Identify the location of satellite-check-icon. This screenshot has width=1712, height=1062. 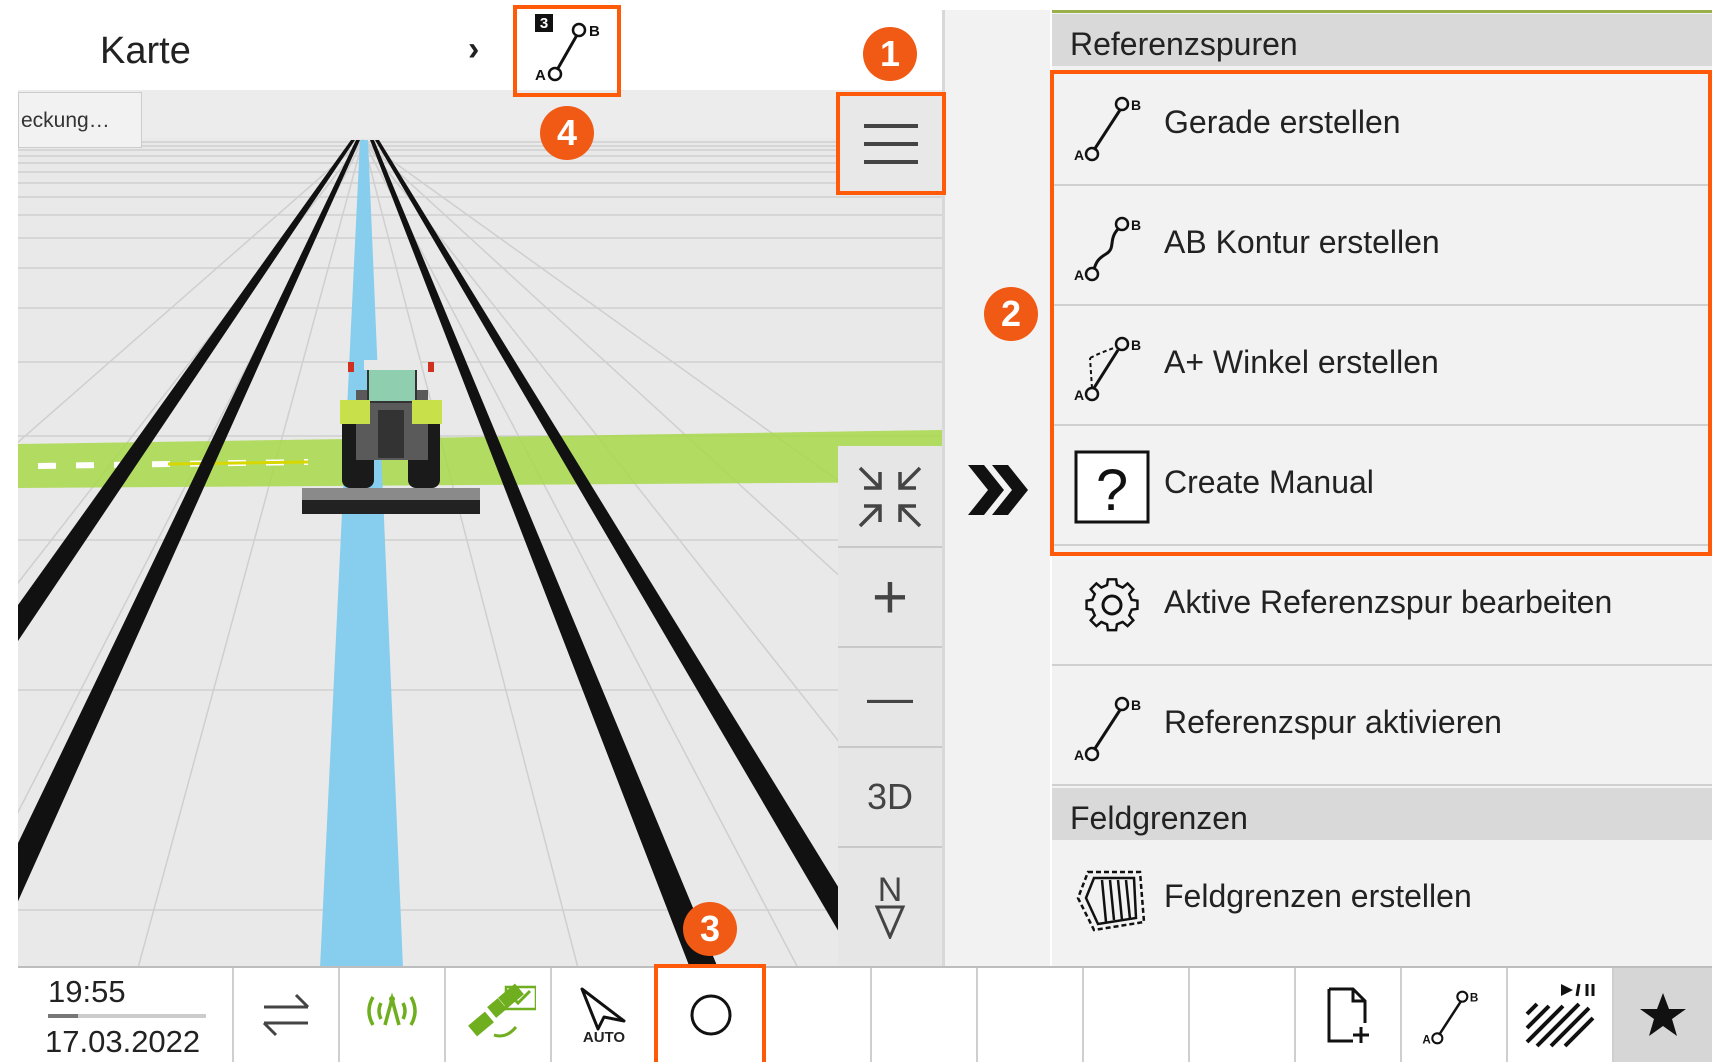
(502, 1010).